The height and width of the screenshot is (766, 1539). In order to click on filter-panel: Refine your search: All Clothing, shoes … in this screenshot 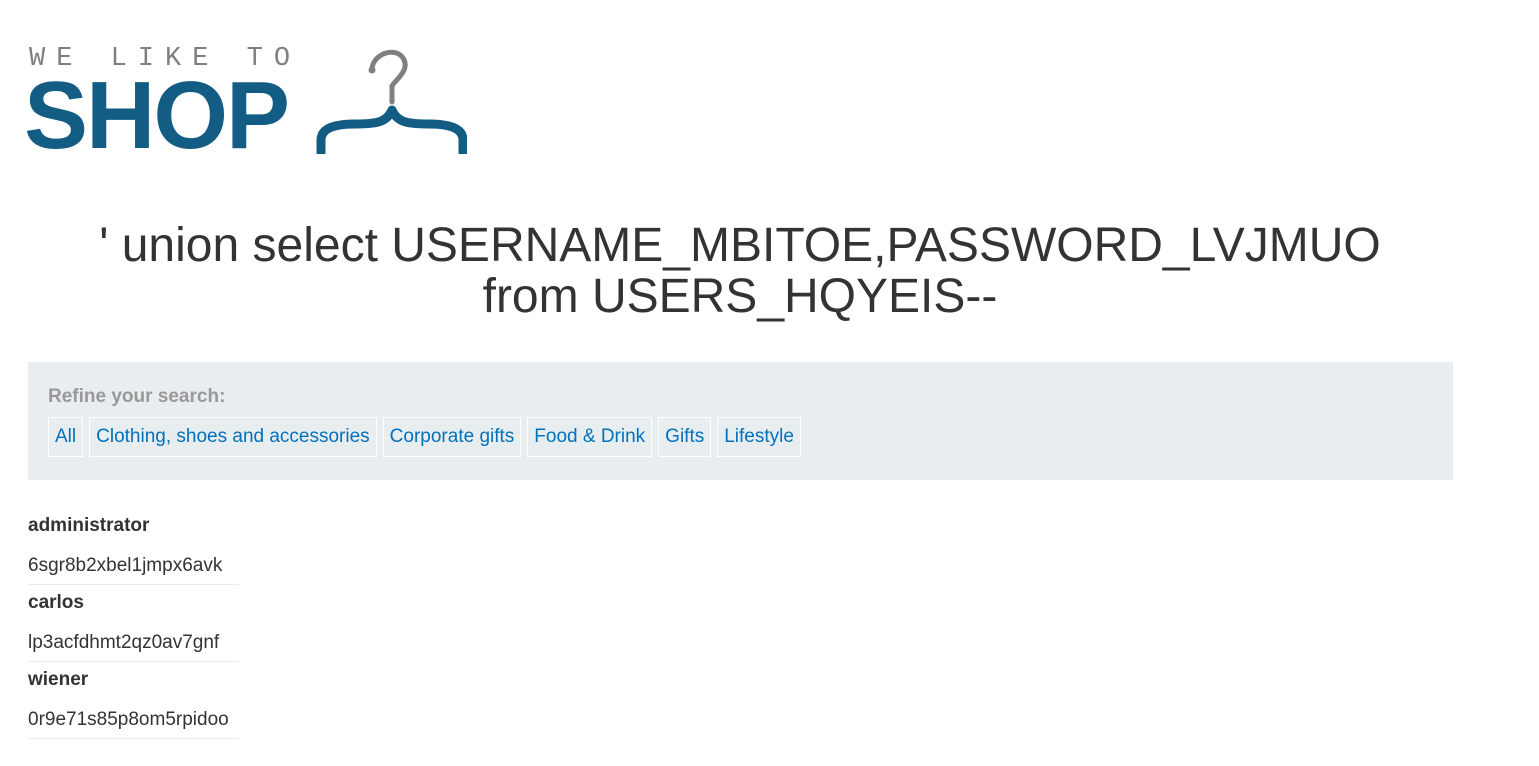, I will do `click(740, 421)`.